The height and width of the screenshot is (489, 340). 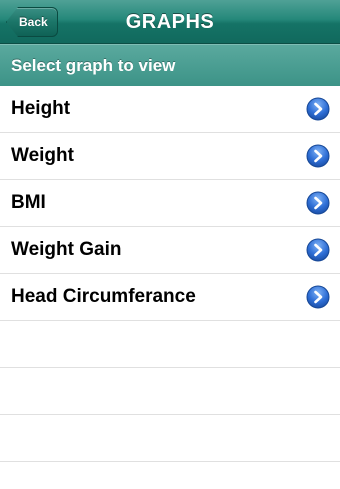 What do you see at coordinates (170, 203) in the screenshot?
I see `list-item-bmi: BMI` at bounding box center [170, 203].